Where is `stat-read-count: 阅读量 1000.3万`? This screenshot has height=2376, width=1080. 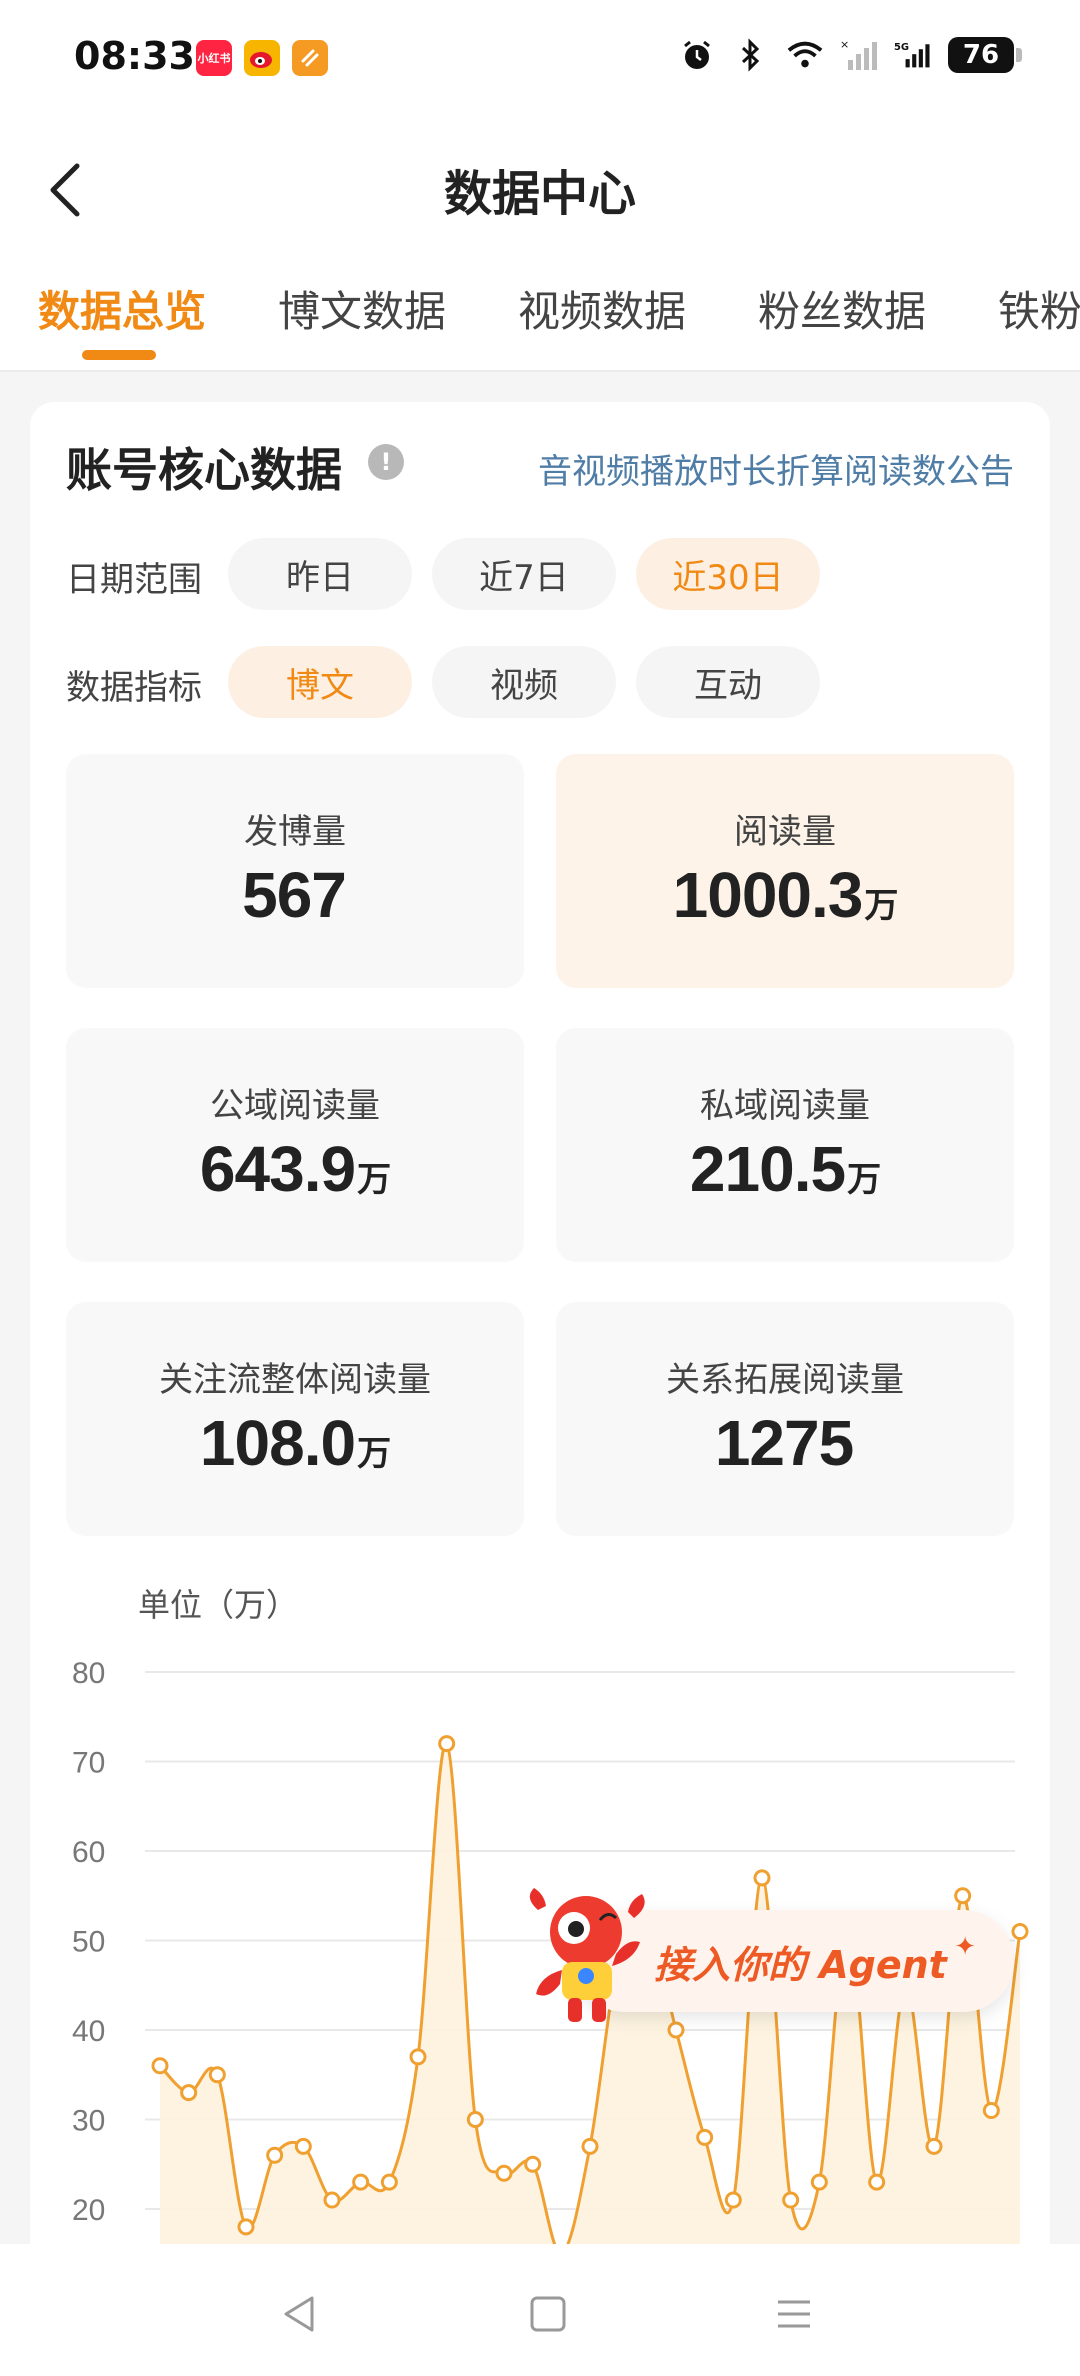 stat-read-count: 阅读量 1000.3万 is located at coordinates (785, 871).